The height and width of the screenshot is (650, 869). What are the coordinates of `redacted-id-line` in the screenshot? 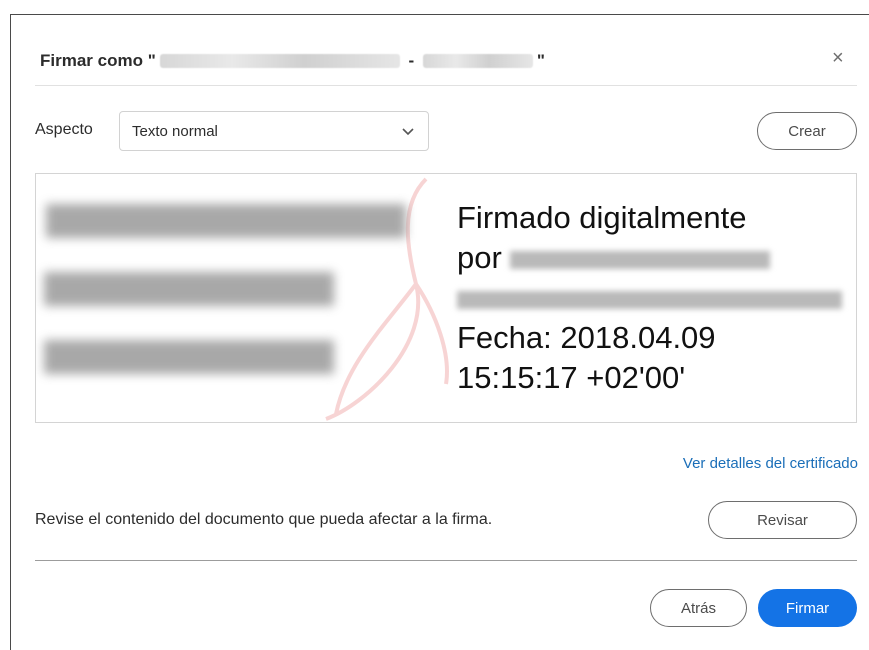 It's located at (649, 298).